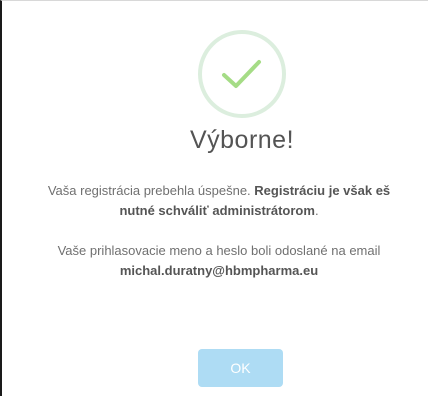 This screenshot has width=428, height=396. I want to click on registration-message-normal: Vaša registrácia prebehla úspešne., so click(151, 190).